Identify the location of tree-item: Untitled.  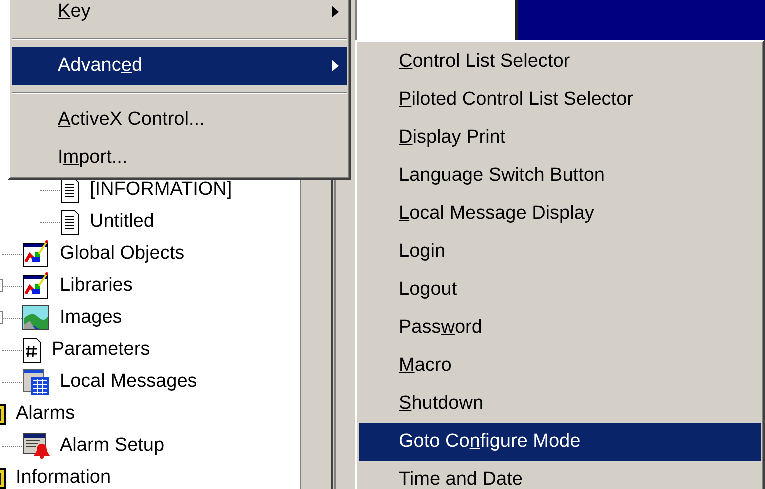
(122, 222).